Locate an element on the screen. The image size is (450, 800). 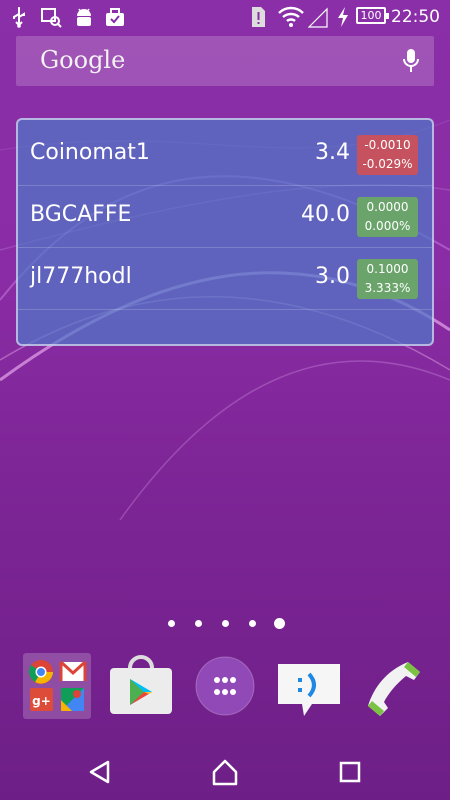
change-percent: 0.000% is located at coordinates (387, 226).